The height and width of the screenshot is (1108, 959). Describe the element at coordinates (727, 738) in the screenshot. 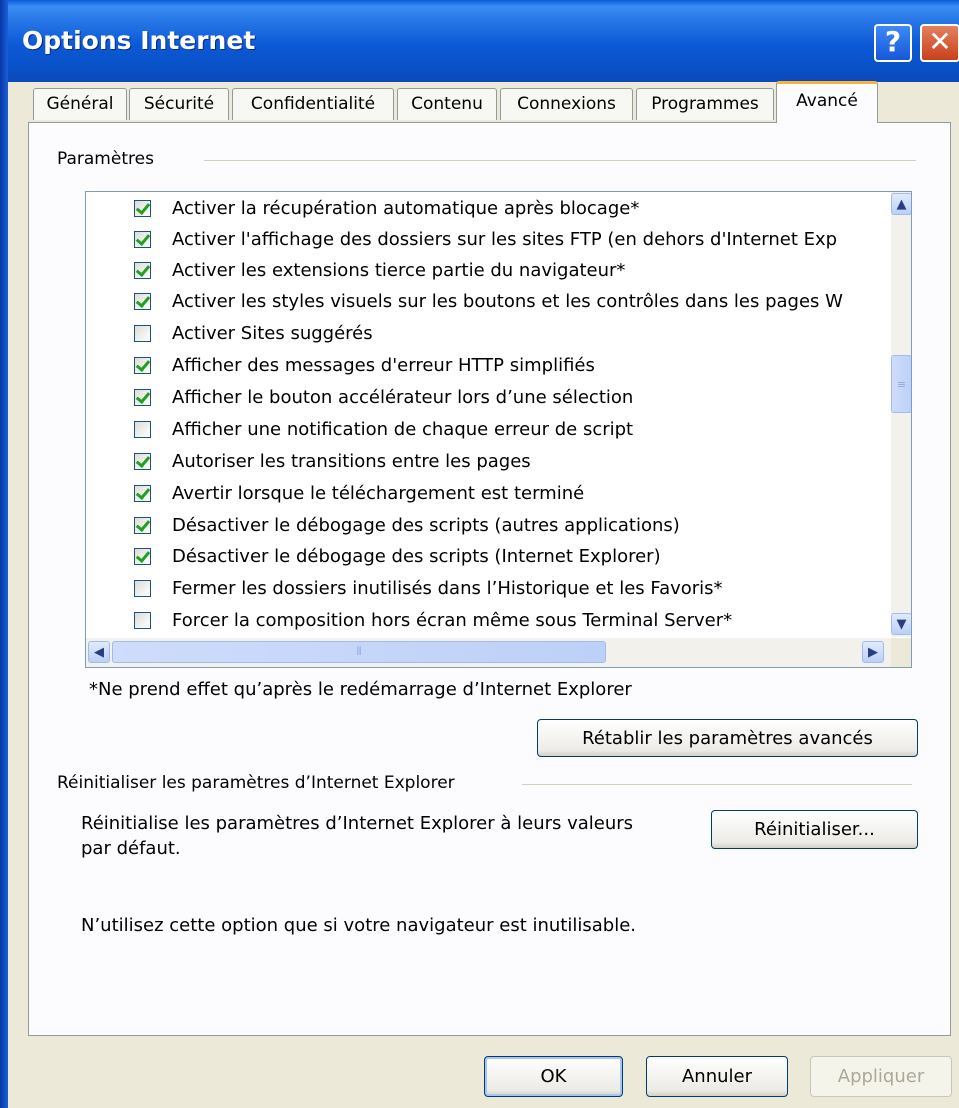

I see `restore-advanced-button: Rétablir les paramètres avancés` at that location.